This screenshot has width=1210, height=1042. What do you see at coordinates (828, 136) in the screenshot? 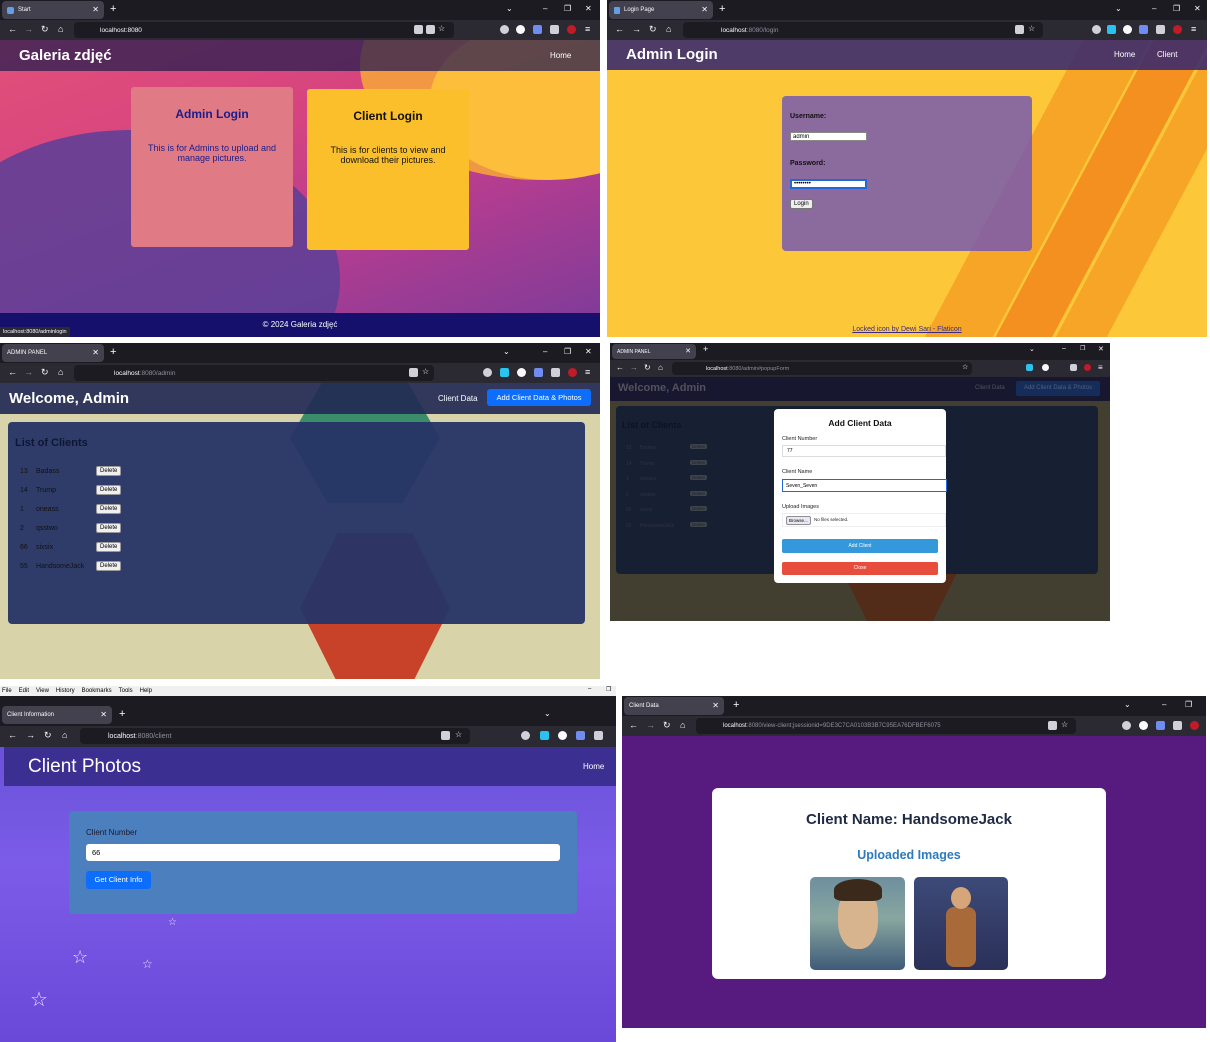
I see `username-input` at bounding box center [828, 136].